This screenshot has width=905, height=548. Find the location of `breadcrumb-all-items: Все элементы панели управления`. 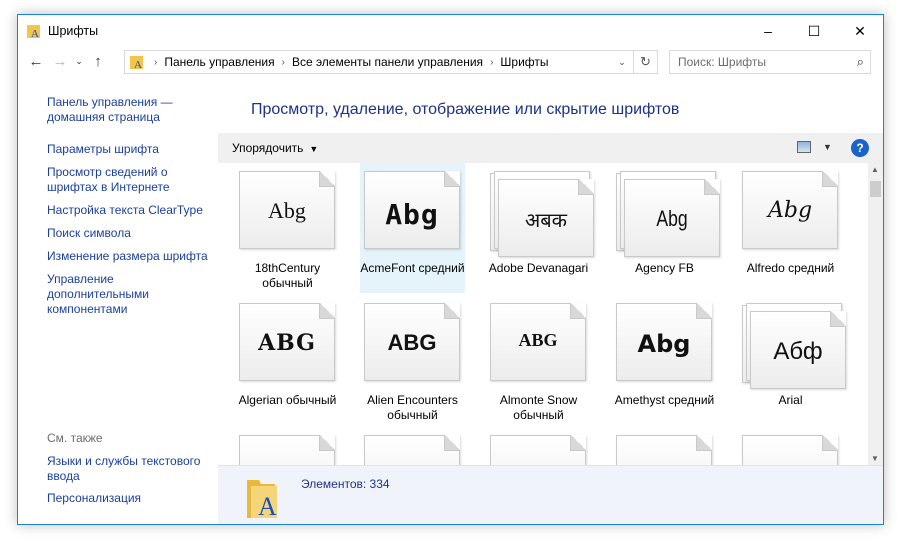

breadcrumb-all-items: Все элементы панели управления is located at coordinates (387, 62).